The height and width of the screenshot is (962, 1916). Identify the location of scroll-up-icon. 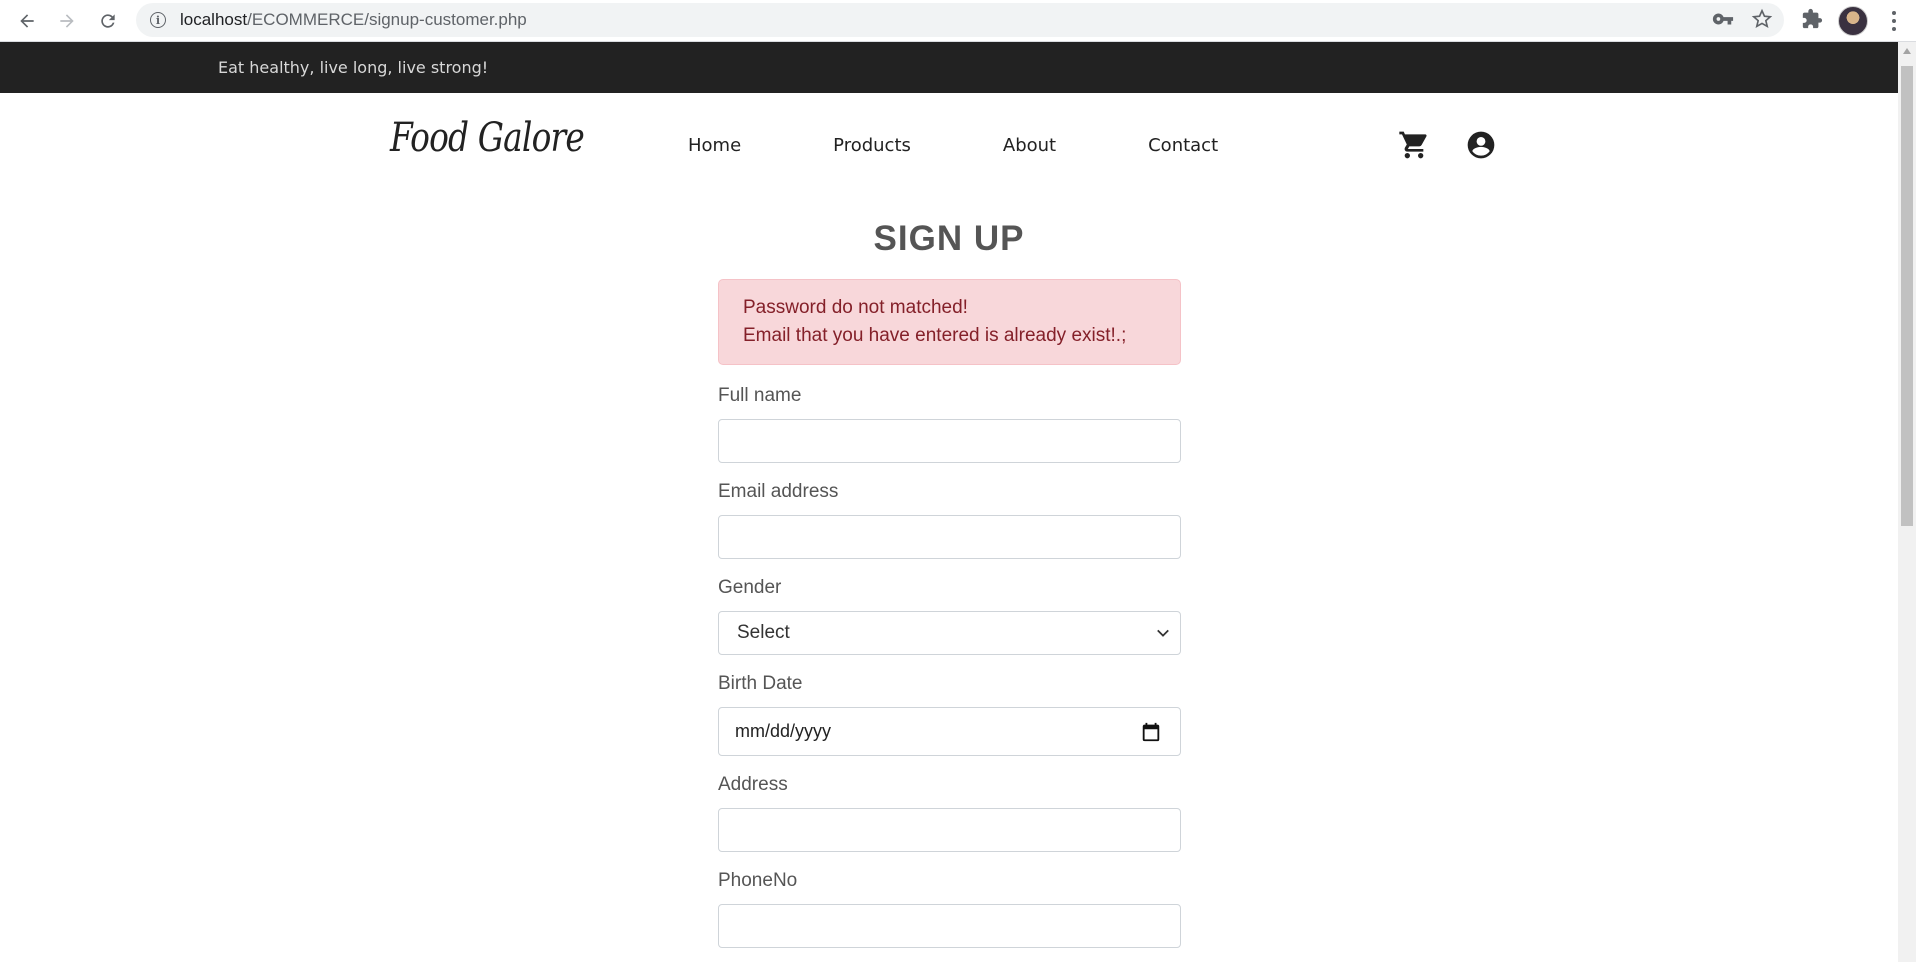
(1907, 51).